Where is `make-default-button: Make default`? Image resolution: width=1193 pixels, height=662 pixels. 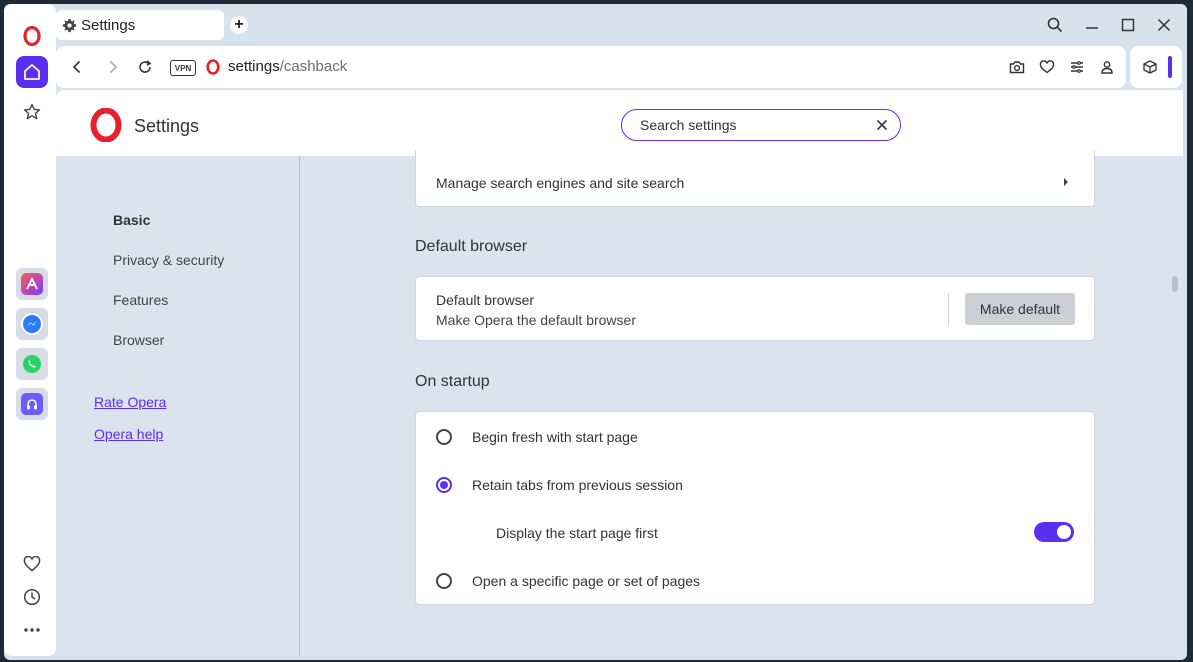
make-default-button: Make default is located at coordinates (1020, 309).